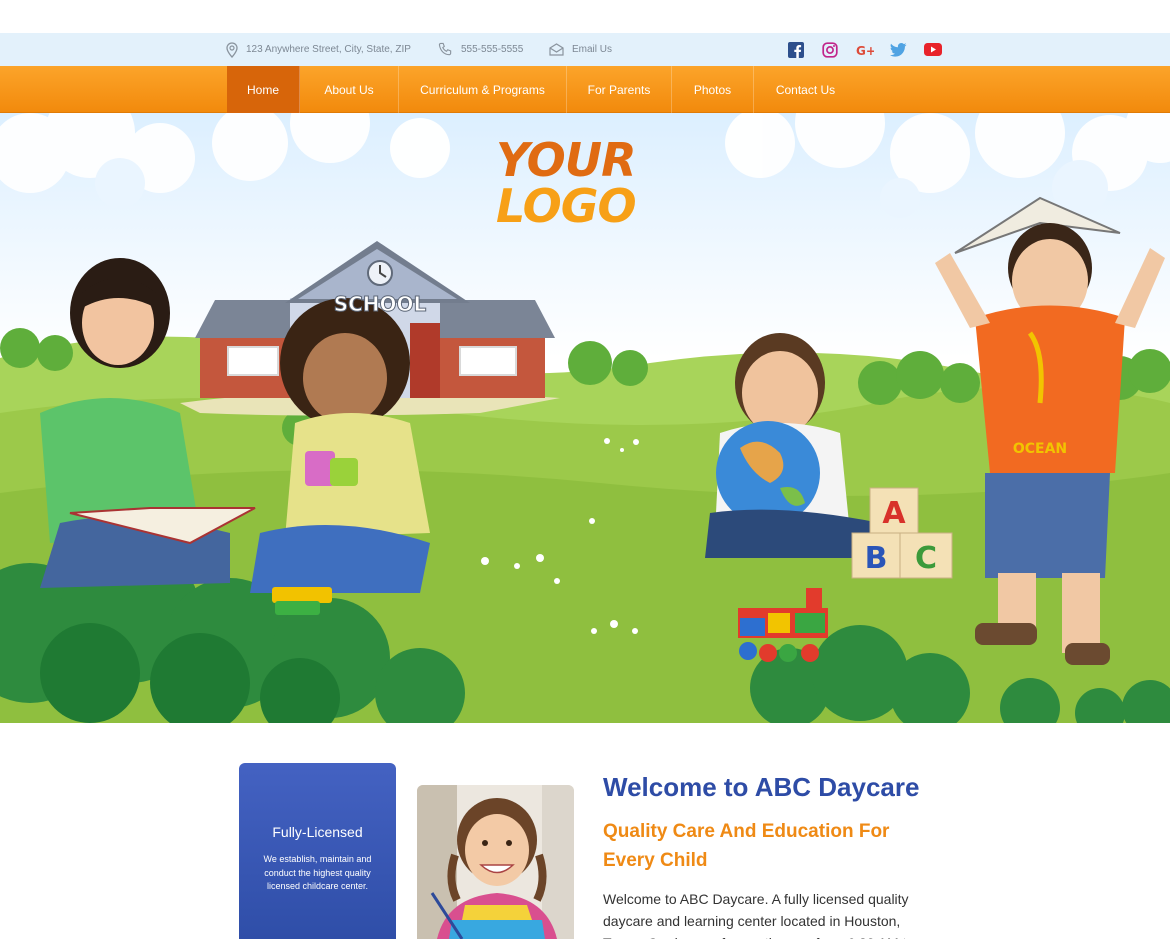 The height and width of the screenshot is (939, 1170). I want to click on brand-logo: YOUR LOGO, so click(568, 187).